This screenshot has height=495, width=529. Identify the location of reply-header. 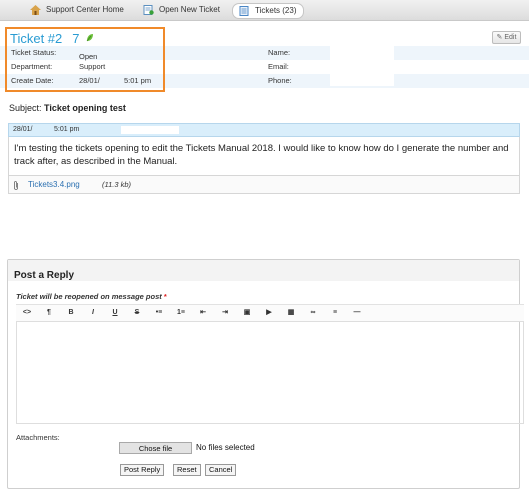
(263, 270).